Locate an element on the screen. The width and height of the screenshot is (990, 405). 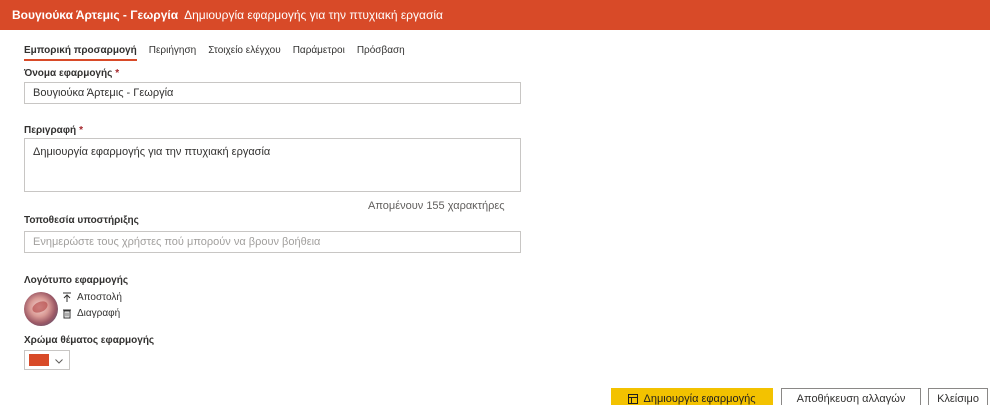
upload-button: Αποστολή is located at coordinates (91, 297).